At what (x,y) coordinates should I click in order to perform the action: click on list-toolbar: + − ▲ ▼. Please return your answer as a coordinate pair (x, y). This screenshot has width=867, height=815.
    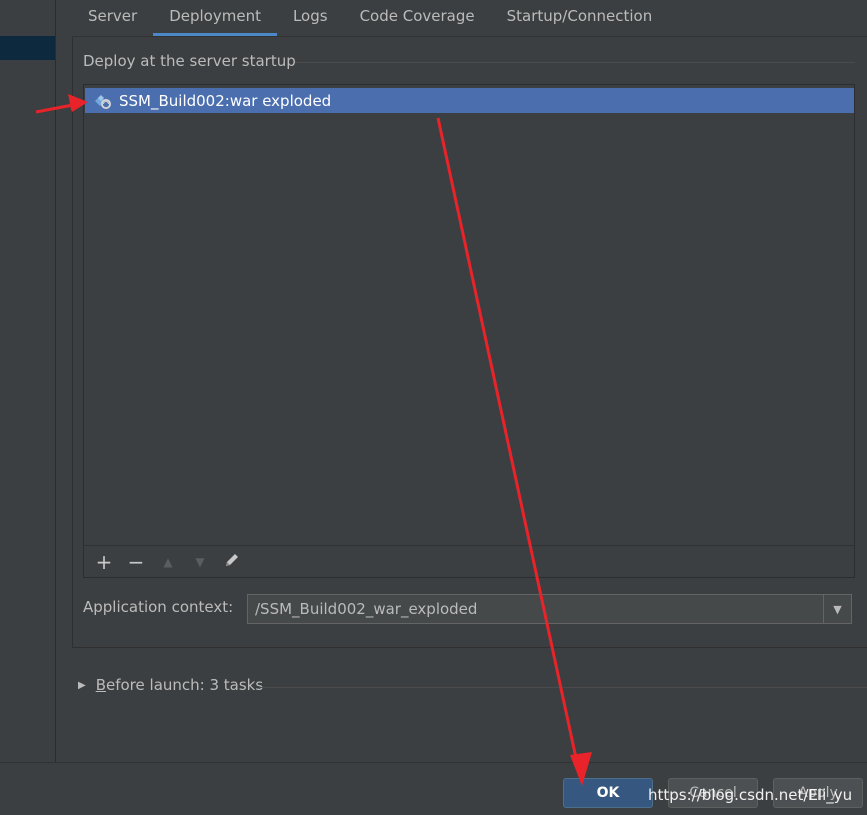
    Looking at the image, I should click on (469, 561).